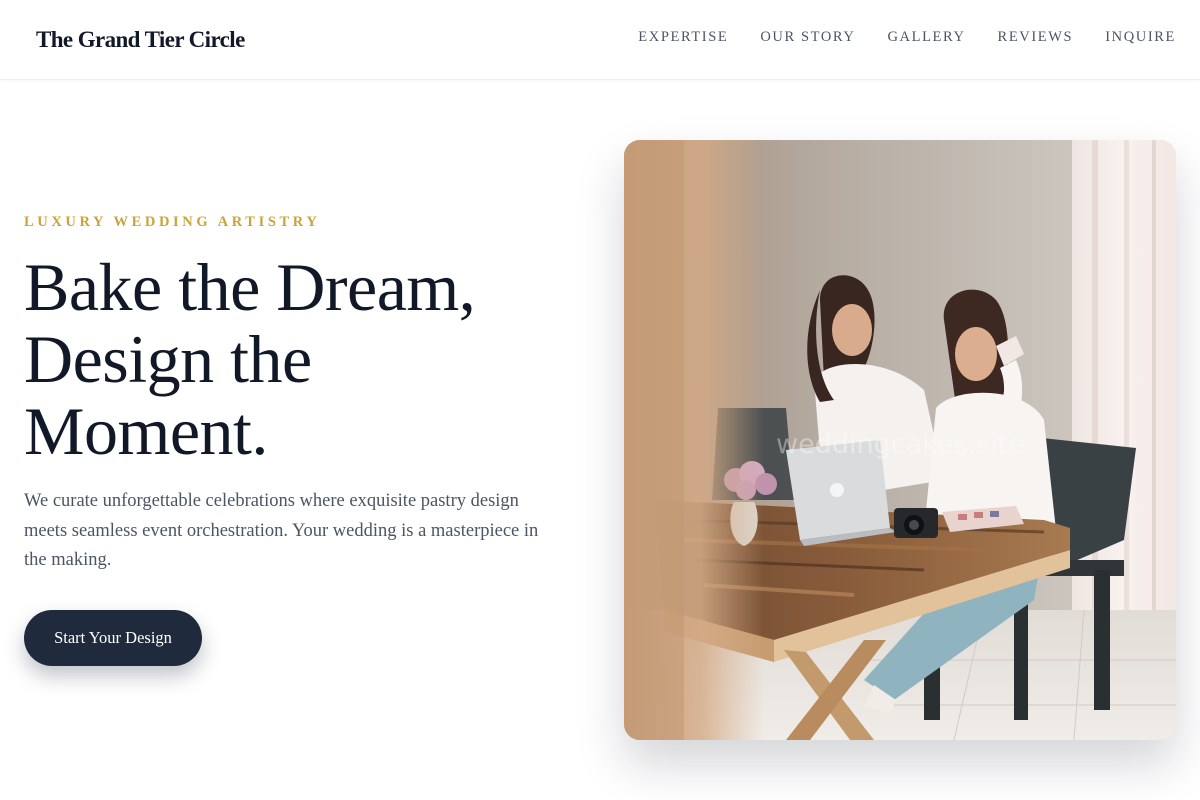 Image resolution: width=1200 pixels, height=800 pixels. I want to click on watermark-text: weddingcakes.site, so click(900, 444).